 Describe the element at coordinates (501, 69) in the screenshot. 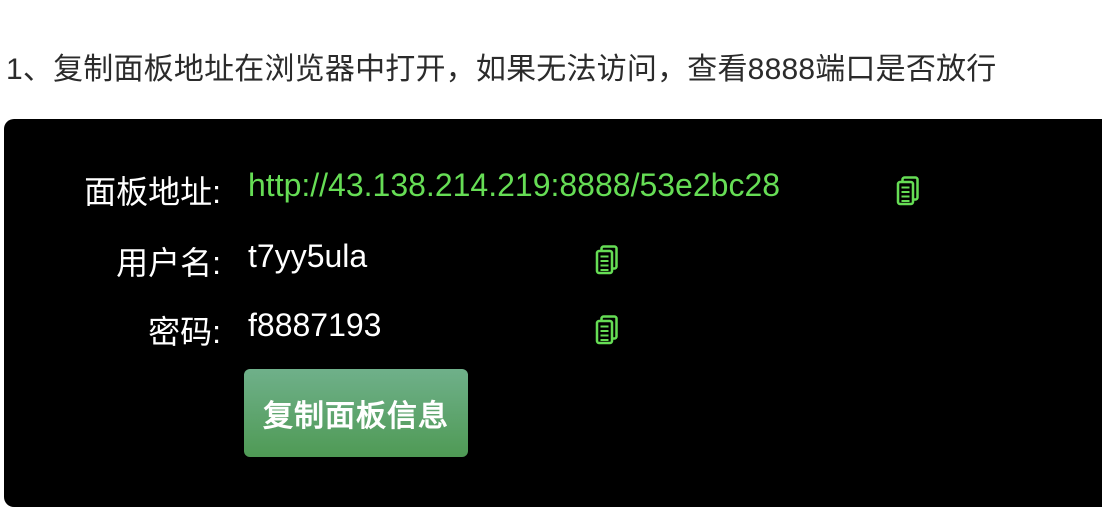

I see `instruction-text: 1、复制面板地址在浏览器中打开，如果无法访问，查看8888端口是否放行` at that location.